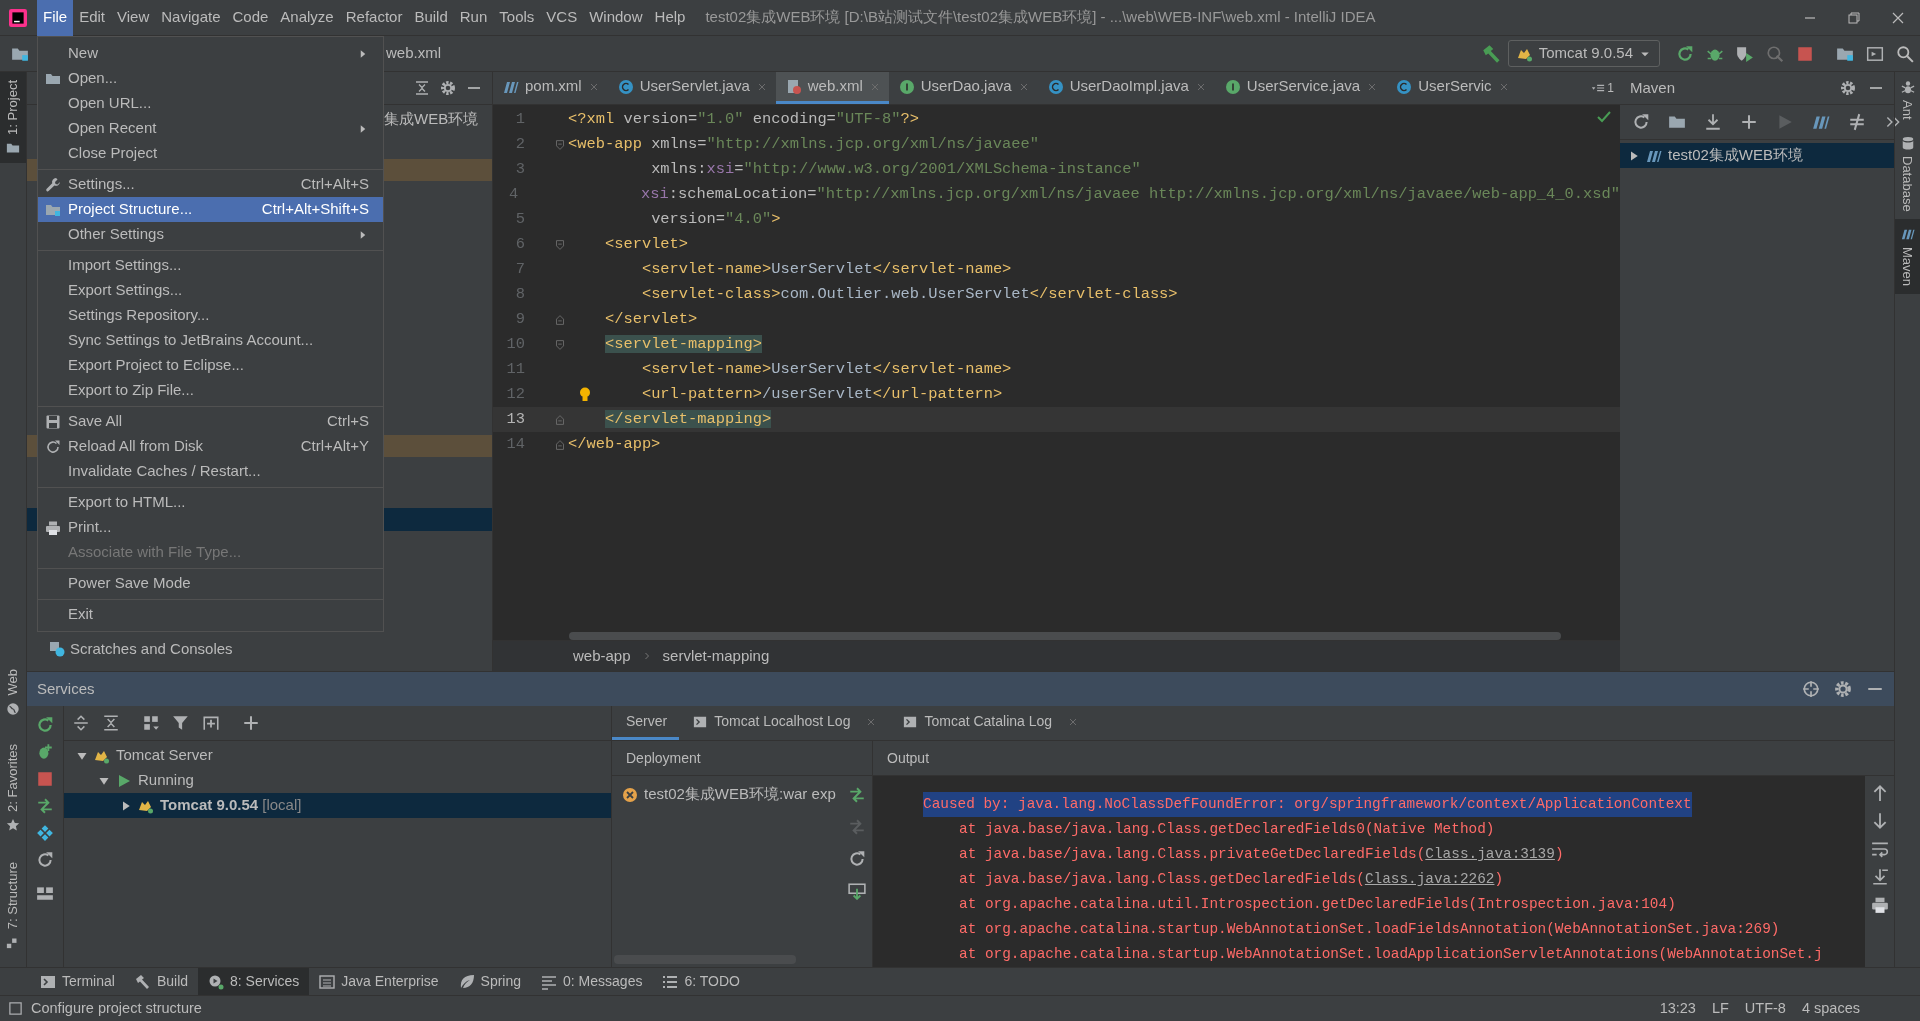 This screenshot has width=1920, height=1021. I want to click on status-item: 13:23, so click(1677, 1008).